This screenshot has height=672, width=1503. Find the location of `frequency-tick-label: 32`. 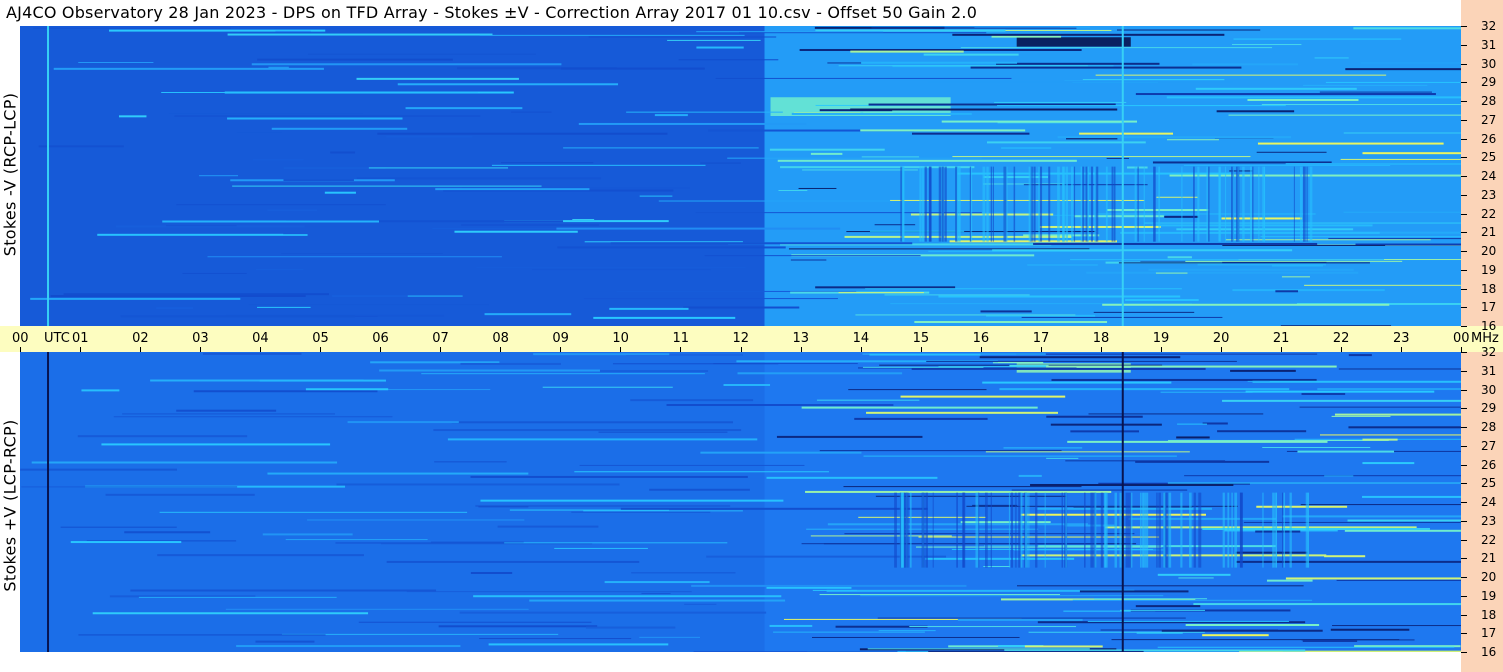

frequency-tick-label: 32 is located at coordinates (1489, 26).